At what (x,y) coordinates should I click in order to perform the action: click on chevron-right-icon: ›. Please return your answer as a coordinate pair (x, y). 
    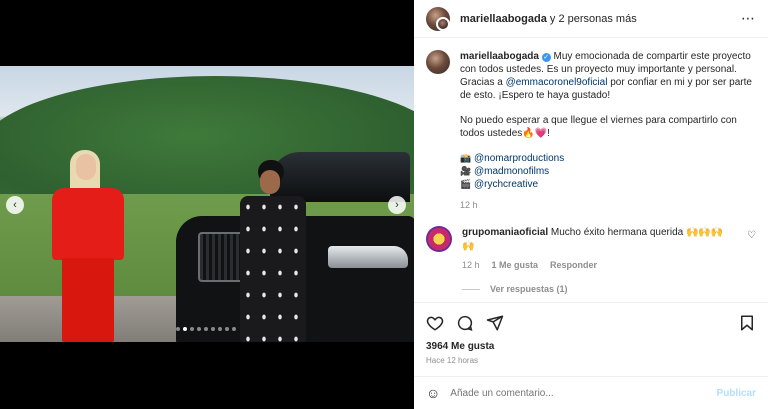
    Looking at the image, I should click on (397, 205).